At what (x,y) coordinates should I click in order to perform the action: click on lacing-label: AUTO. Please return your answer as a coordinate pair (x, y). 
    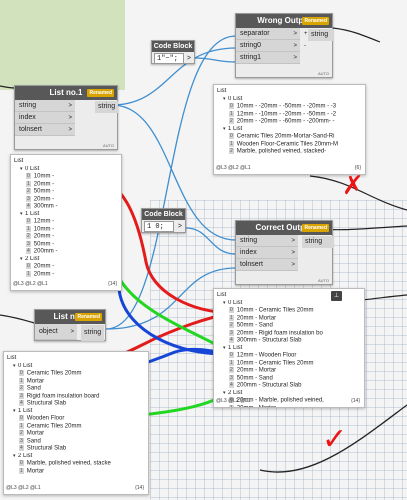
    Looking at the image, I should click on (323, 73).